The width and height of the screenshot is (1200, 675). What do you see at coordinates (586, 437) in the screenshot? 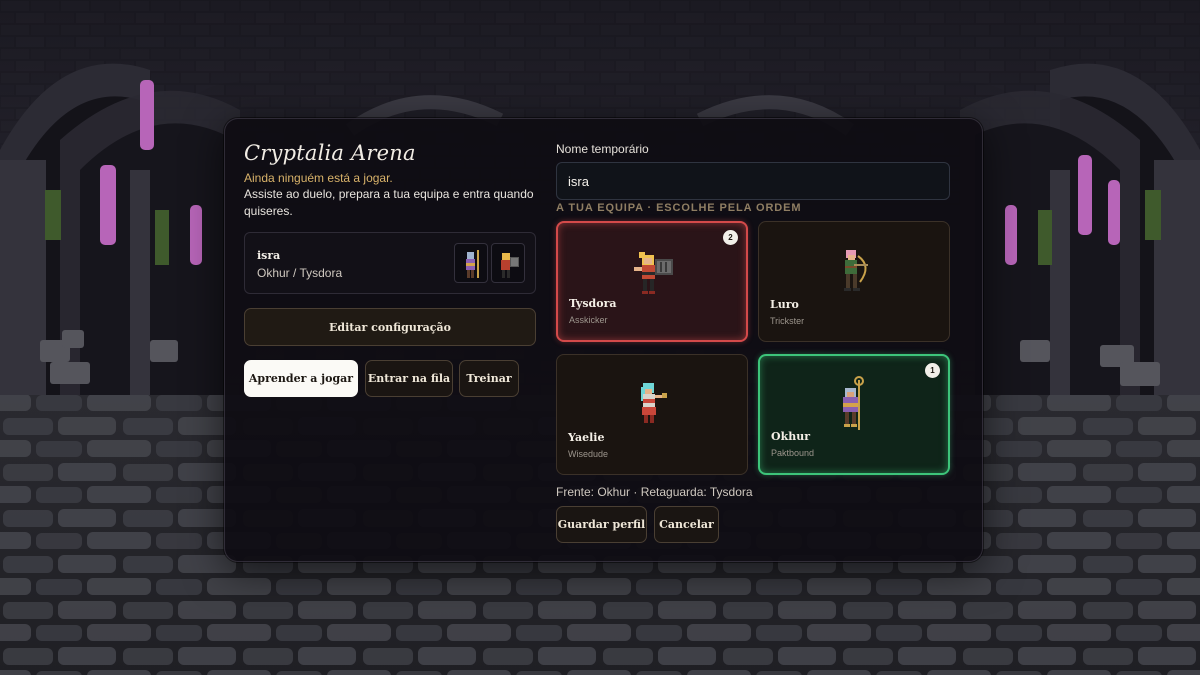
I see `character-name: Yaelie` at bounding box center [586, 437].